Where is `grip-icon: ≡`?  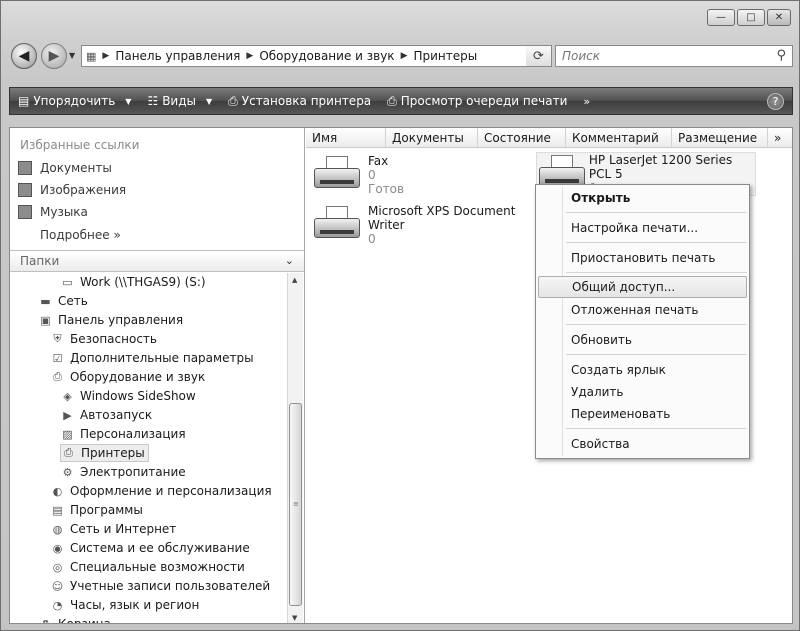
grip-icon: ≡ is located at coordinates (296, 504).